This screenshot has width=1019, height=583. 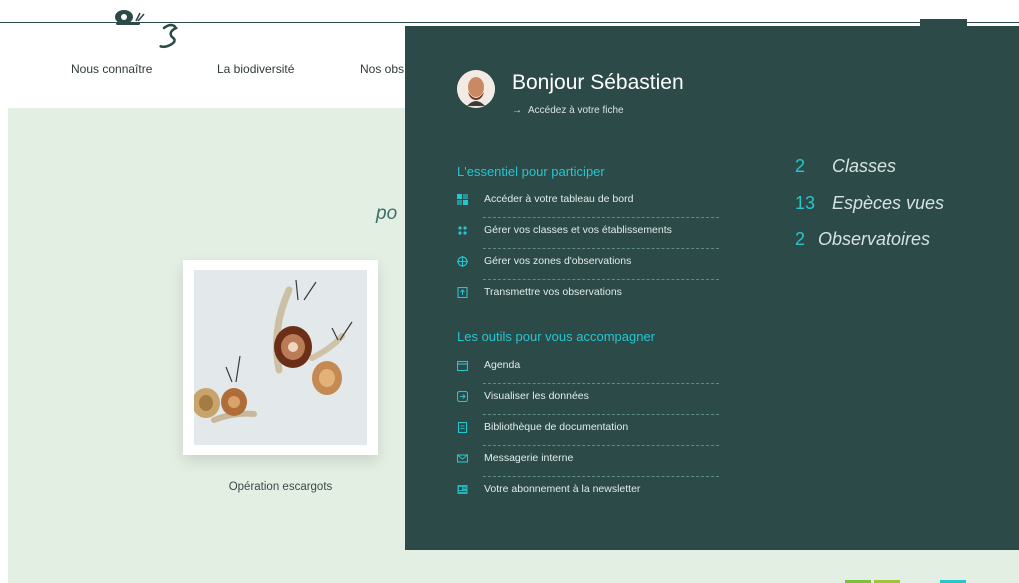 What do you see at coordinates (536, 396) in the screenshot?
I see `menu-item-label: Visualiser les données` at bounding box center [536, 396].